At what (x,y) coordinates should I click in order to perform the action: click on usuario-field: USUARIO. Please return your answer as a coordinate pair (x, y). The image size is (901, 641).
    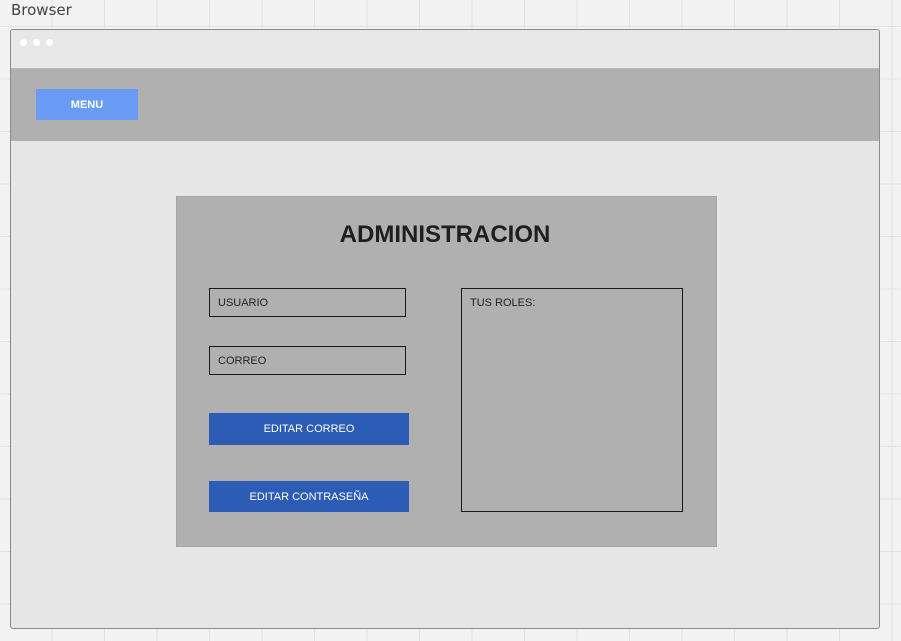
    Looking at the image, I should click on (307, 302).